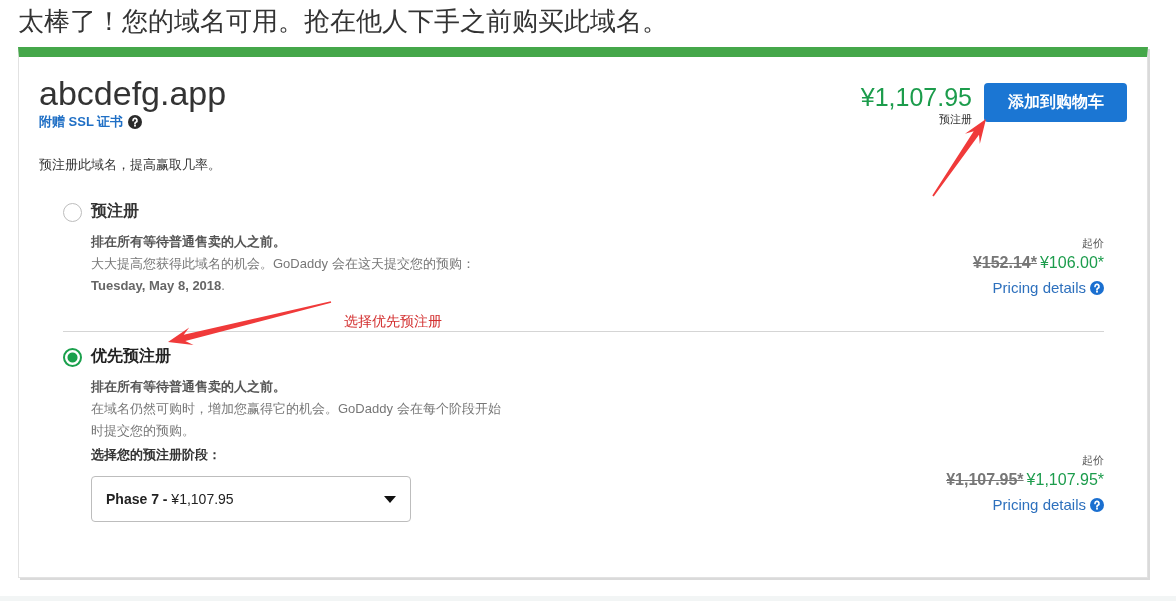 Image resolution: width=1176 pixels, height=601 pixels. Describe the element at coordinates (1065, 479) in the screenshot. I see `sale-price: ¥1,107.95*` at that location.